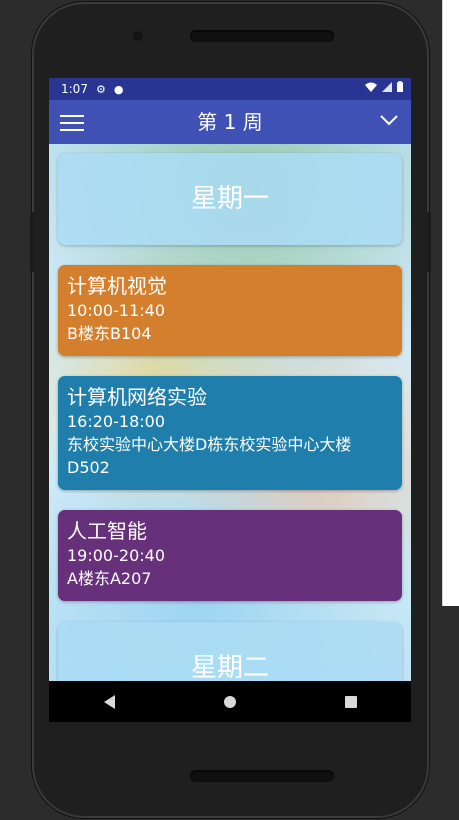 The image size is (459, 820). Describe the element at coordinates (262, 776) in the screenshot. I see `bottom-speaker` at that location.